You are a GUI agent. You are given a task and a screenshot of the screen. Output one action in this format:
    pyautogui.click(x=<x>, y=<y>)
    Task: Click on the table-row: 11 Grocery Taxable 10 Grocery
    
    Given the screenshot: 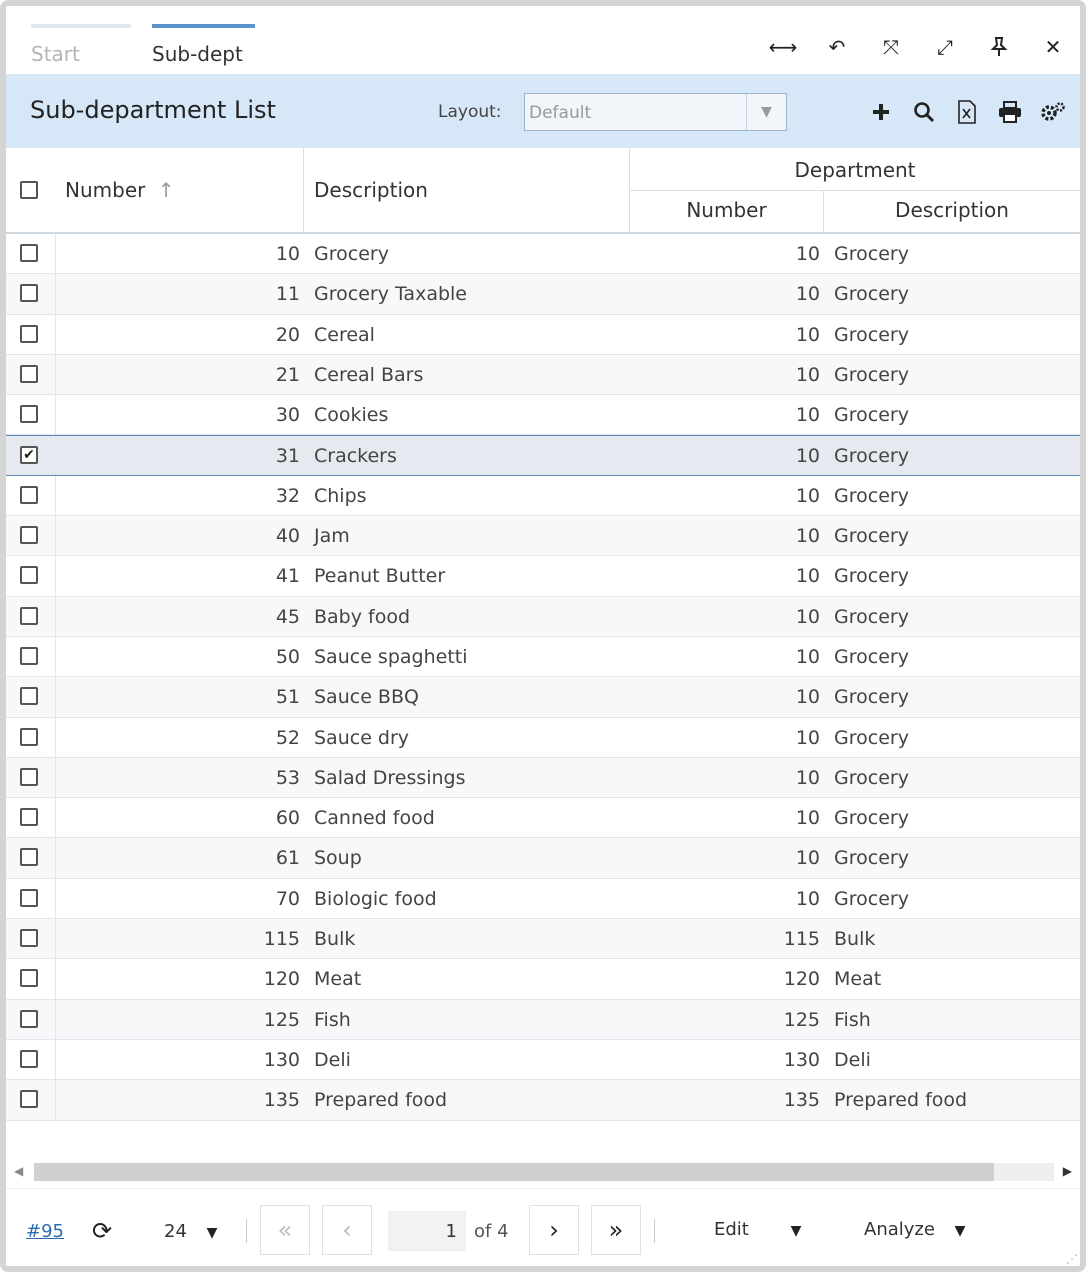 What is the action you would take?
    pyautogui.click(x=543, y=294)
    